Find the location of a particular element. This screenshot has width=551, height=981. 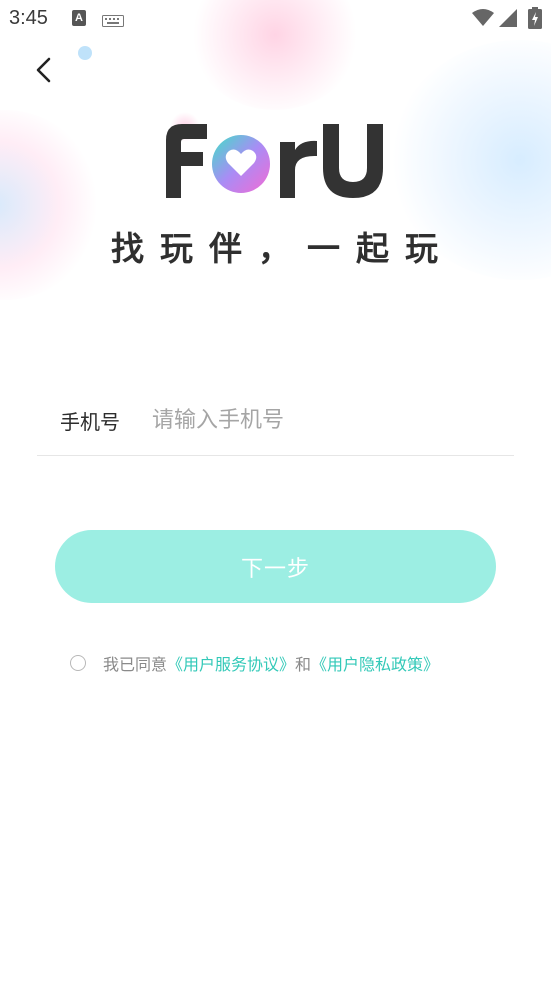

back-button is located at coordinates (44, 70).